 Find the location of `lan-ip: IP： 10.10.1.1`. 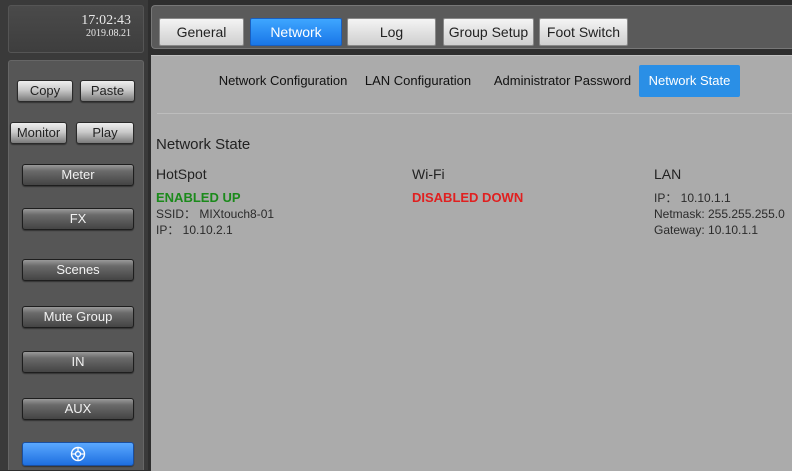

lan-ip: IP： 10.10.1.1 is located at coordinates (692, 198).